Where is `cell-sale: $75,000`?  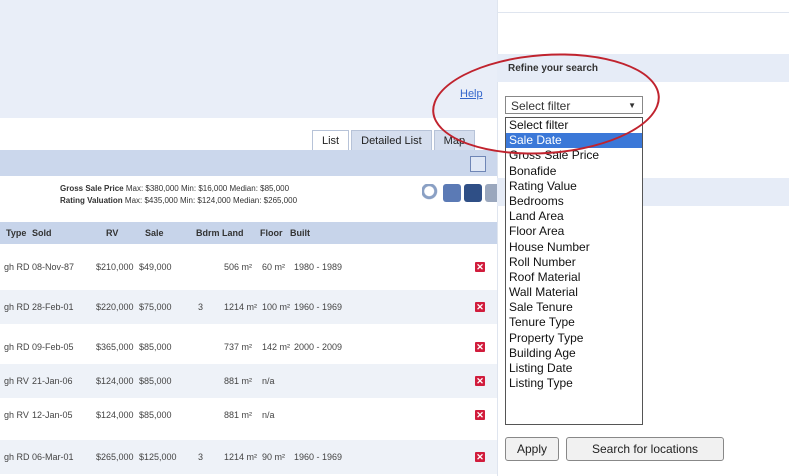
cell-sale: $75,000 is located at coordinates (155, 307).